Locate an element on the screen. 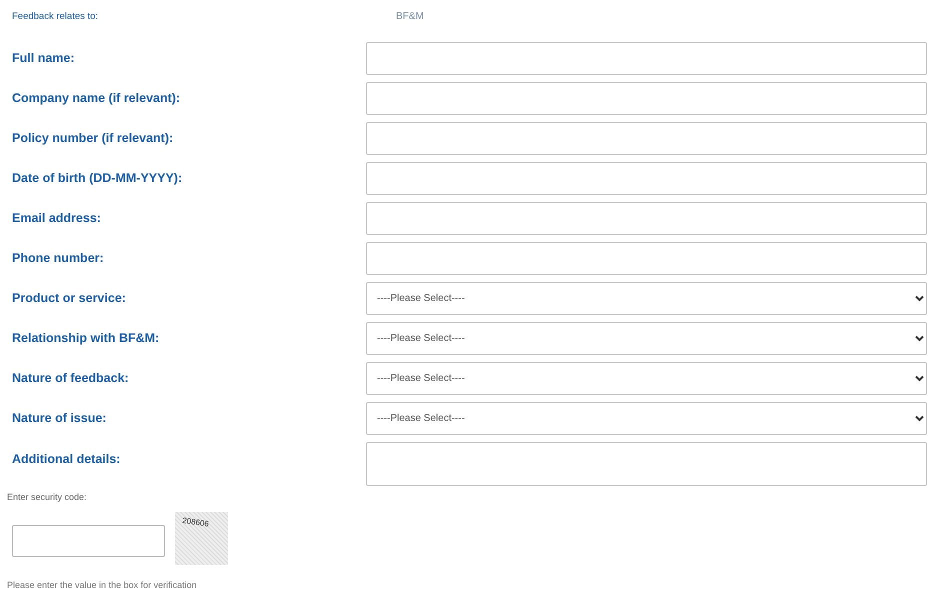 Image resolution: width=933 pixels, height=589 pixels. field-label: Phone number: is located at coordinates (58, 257).